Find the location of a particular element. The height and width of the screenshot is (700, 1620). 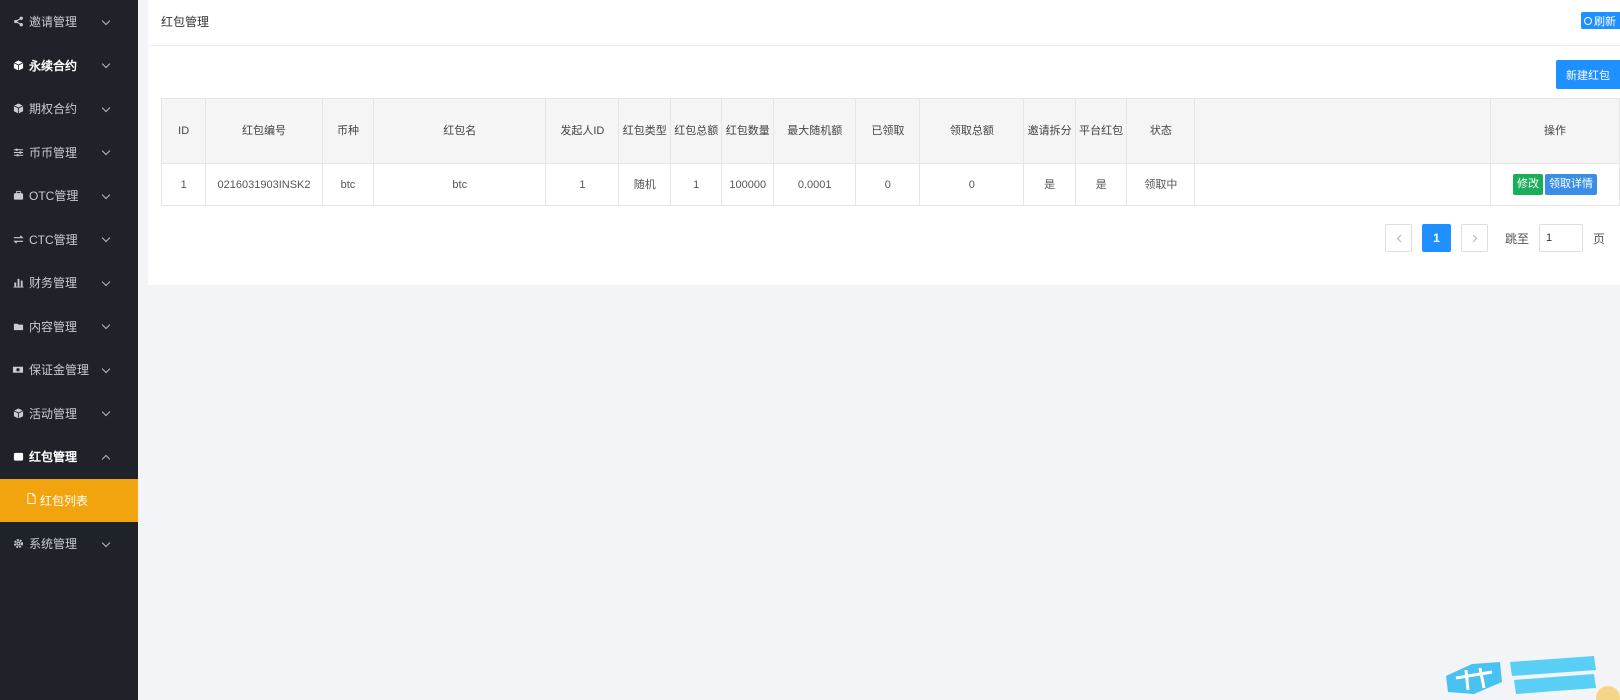

share-icon is located at coordinates (18, 22).